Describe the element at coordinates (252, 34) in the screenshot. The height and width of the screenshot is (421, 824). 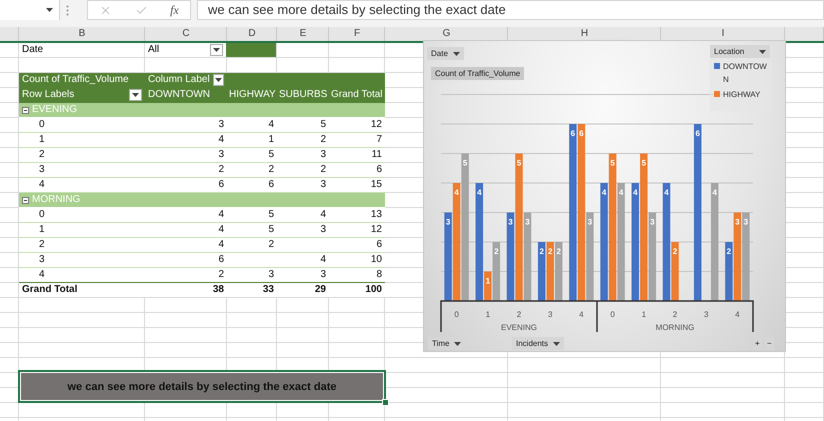
I see `column-header: D` at that location.